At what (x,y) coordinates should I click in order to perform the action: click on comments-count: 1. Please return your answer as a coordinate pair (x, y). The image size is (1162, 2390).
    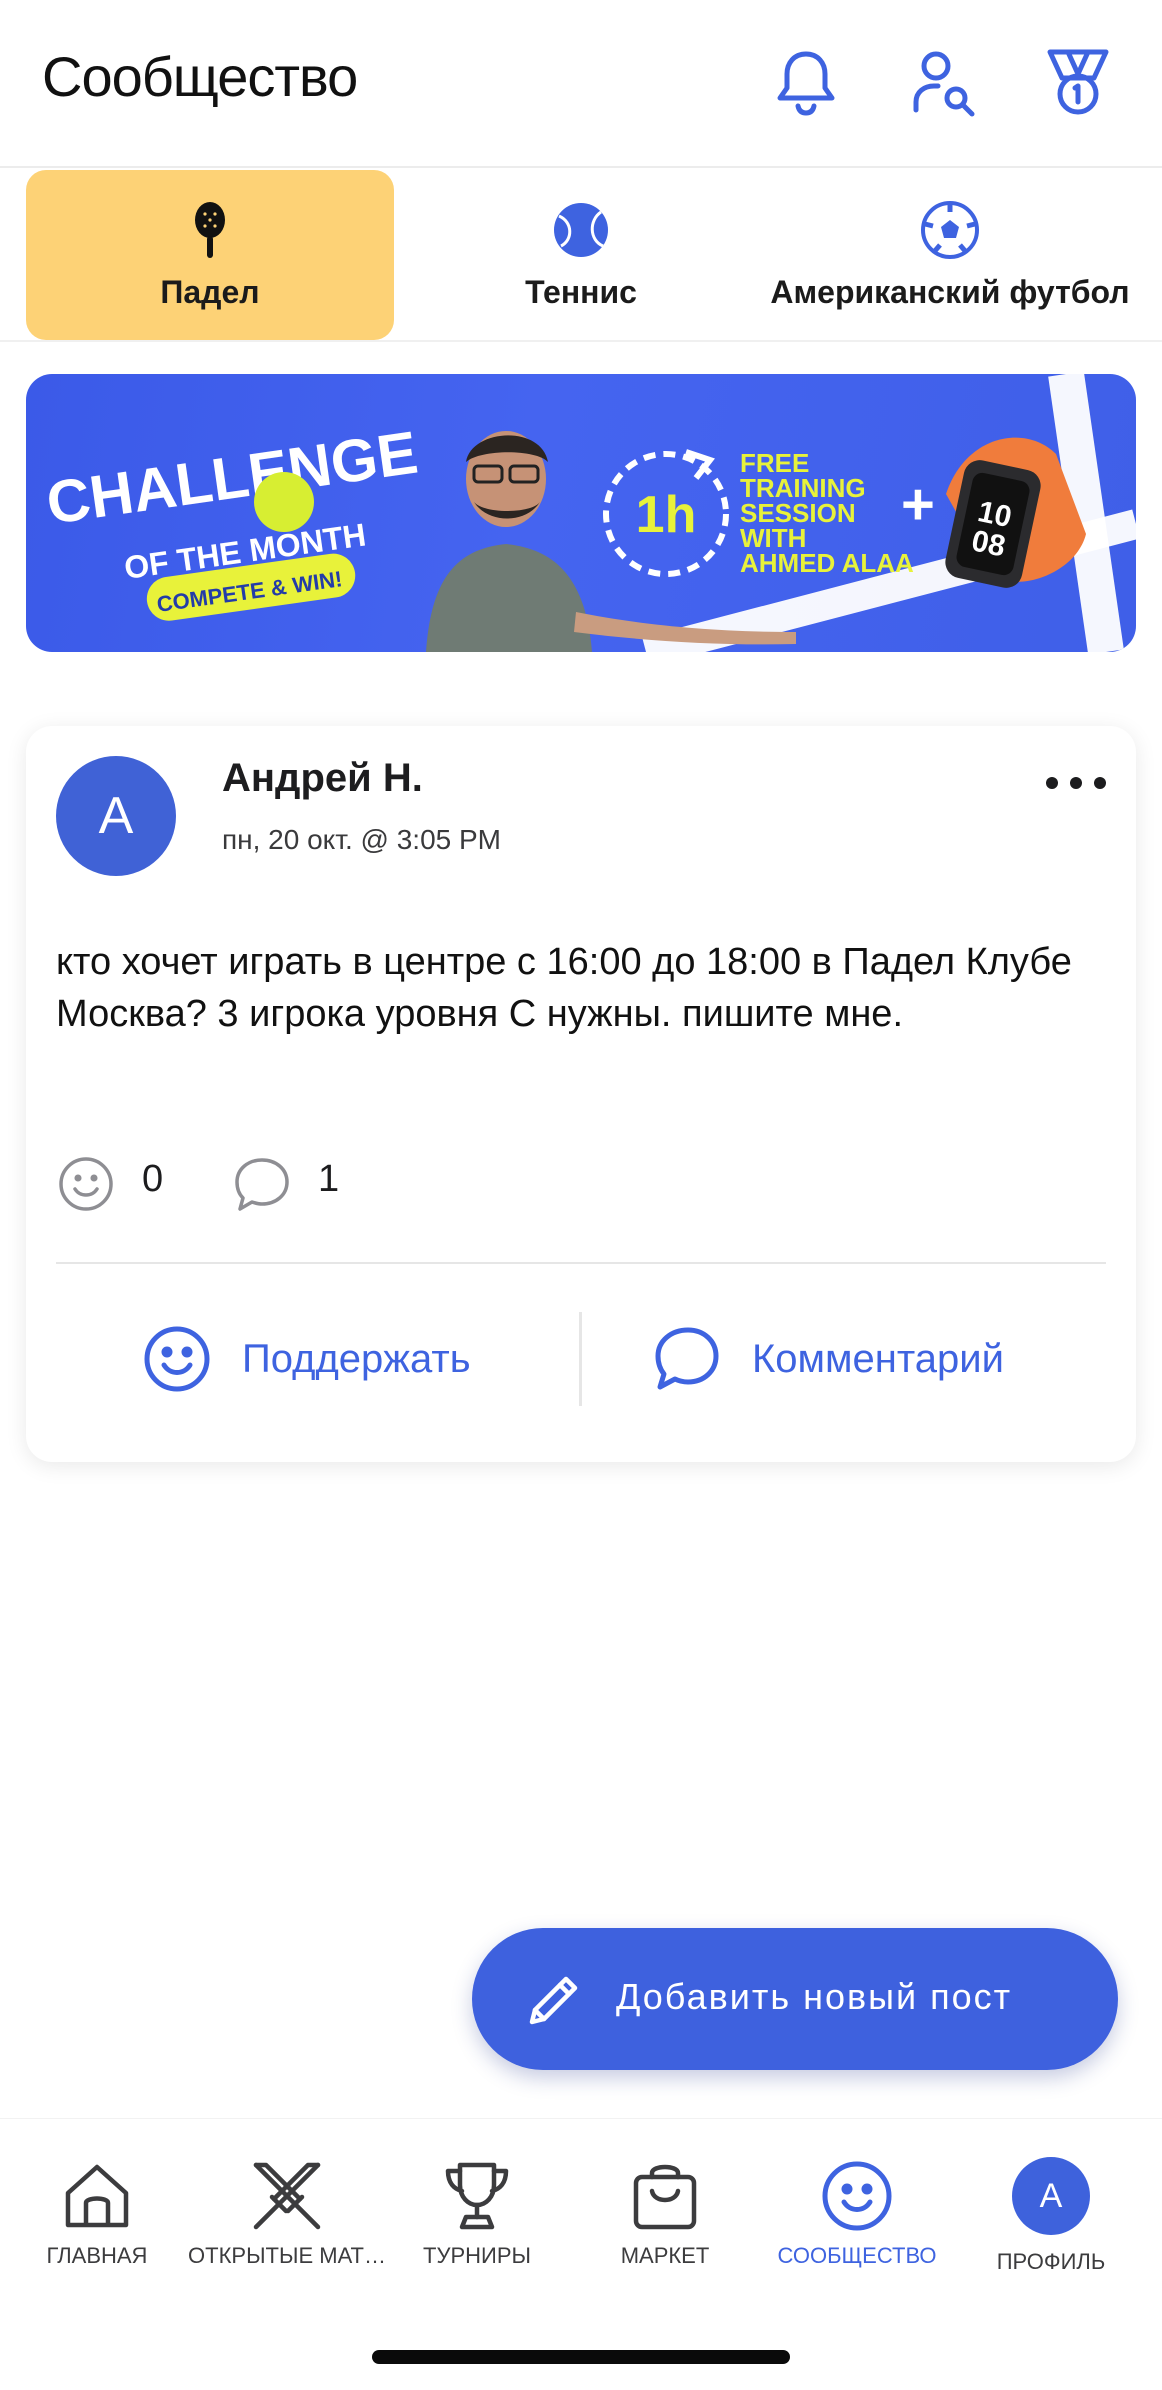
    Looking at the image, I should click on (329, 1179).